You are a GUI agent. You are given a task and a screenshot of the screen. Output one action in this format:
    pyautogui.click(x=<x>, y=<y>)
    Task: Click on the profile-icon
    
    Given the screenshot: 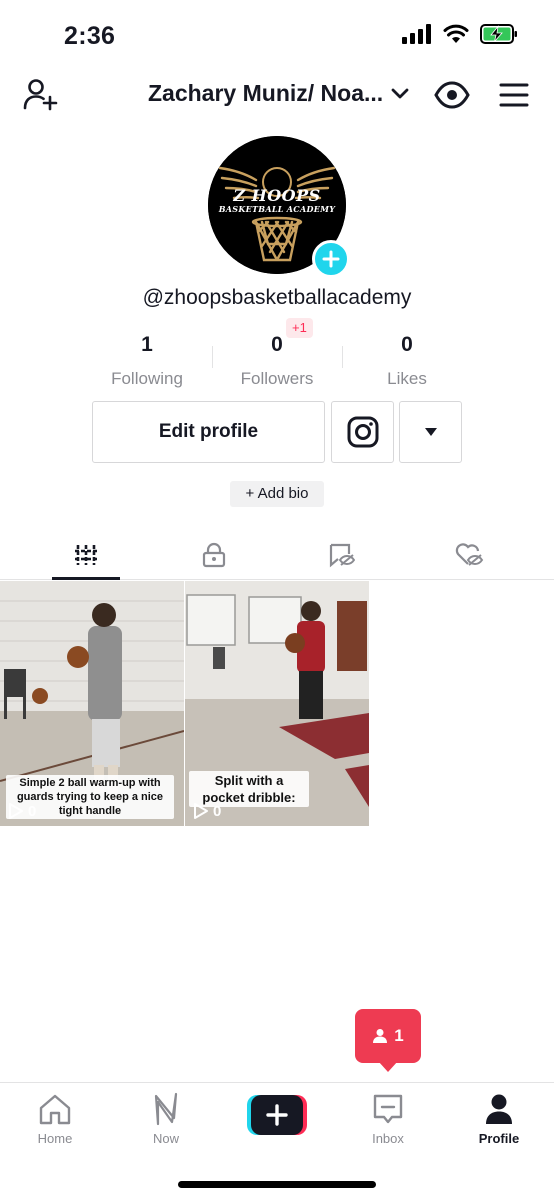 What is the action you would take?
    pyautogui.click(x=499, y=1109)
    